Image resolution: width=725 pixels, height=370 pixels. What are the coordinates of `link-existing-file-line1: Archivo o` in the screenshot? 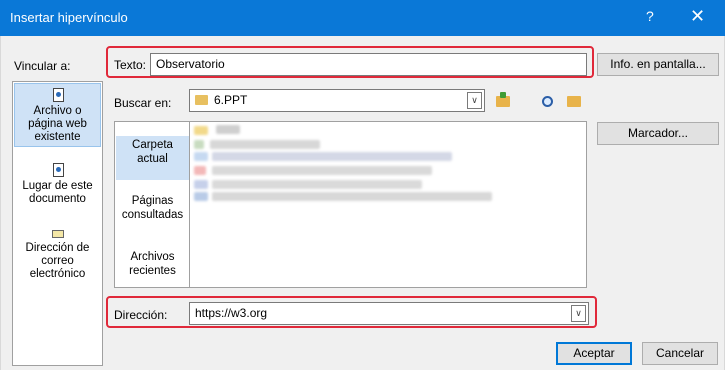 It's located at (57, 111).